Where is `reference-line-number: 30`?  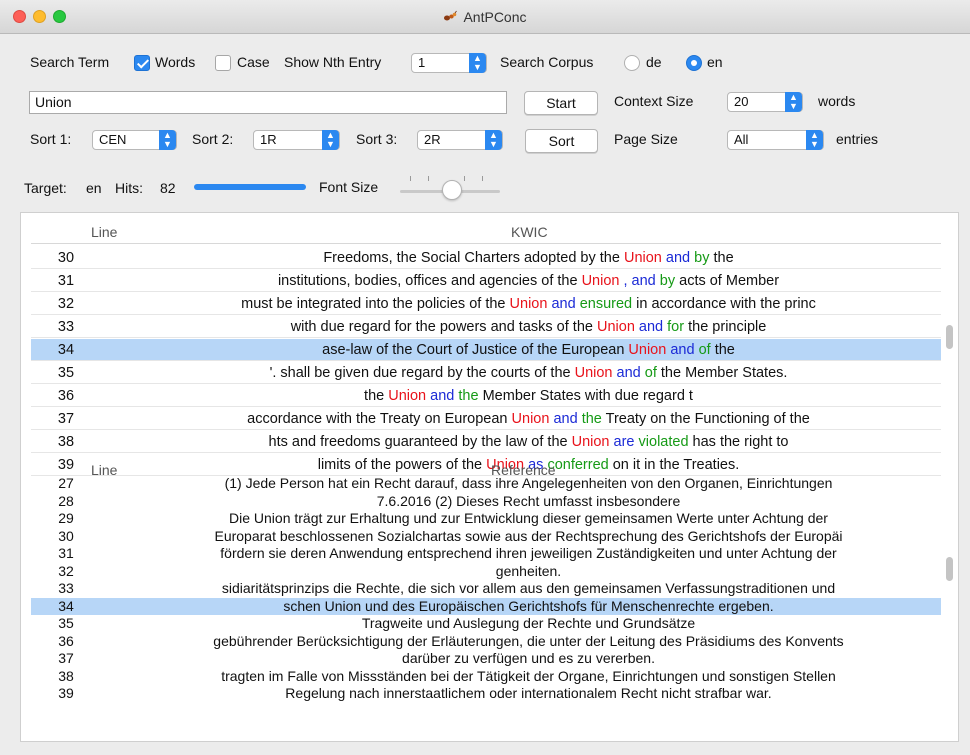
reference-line-number: 30 is located at coordinates (66, 535).